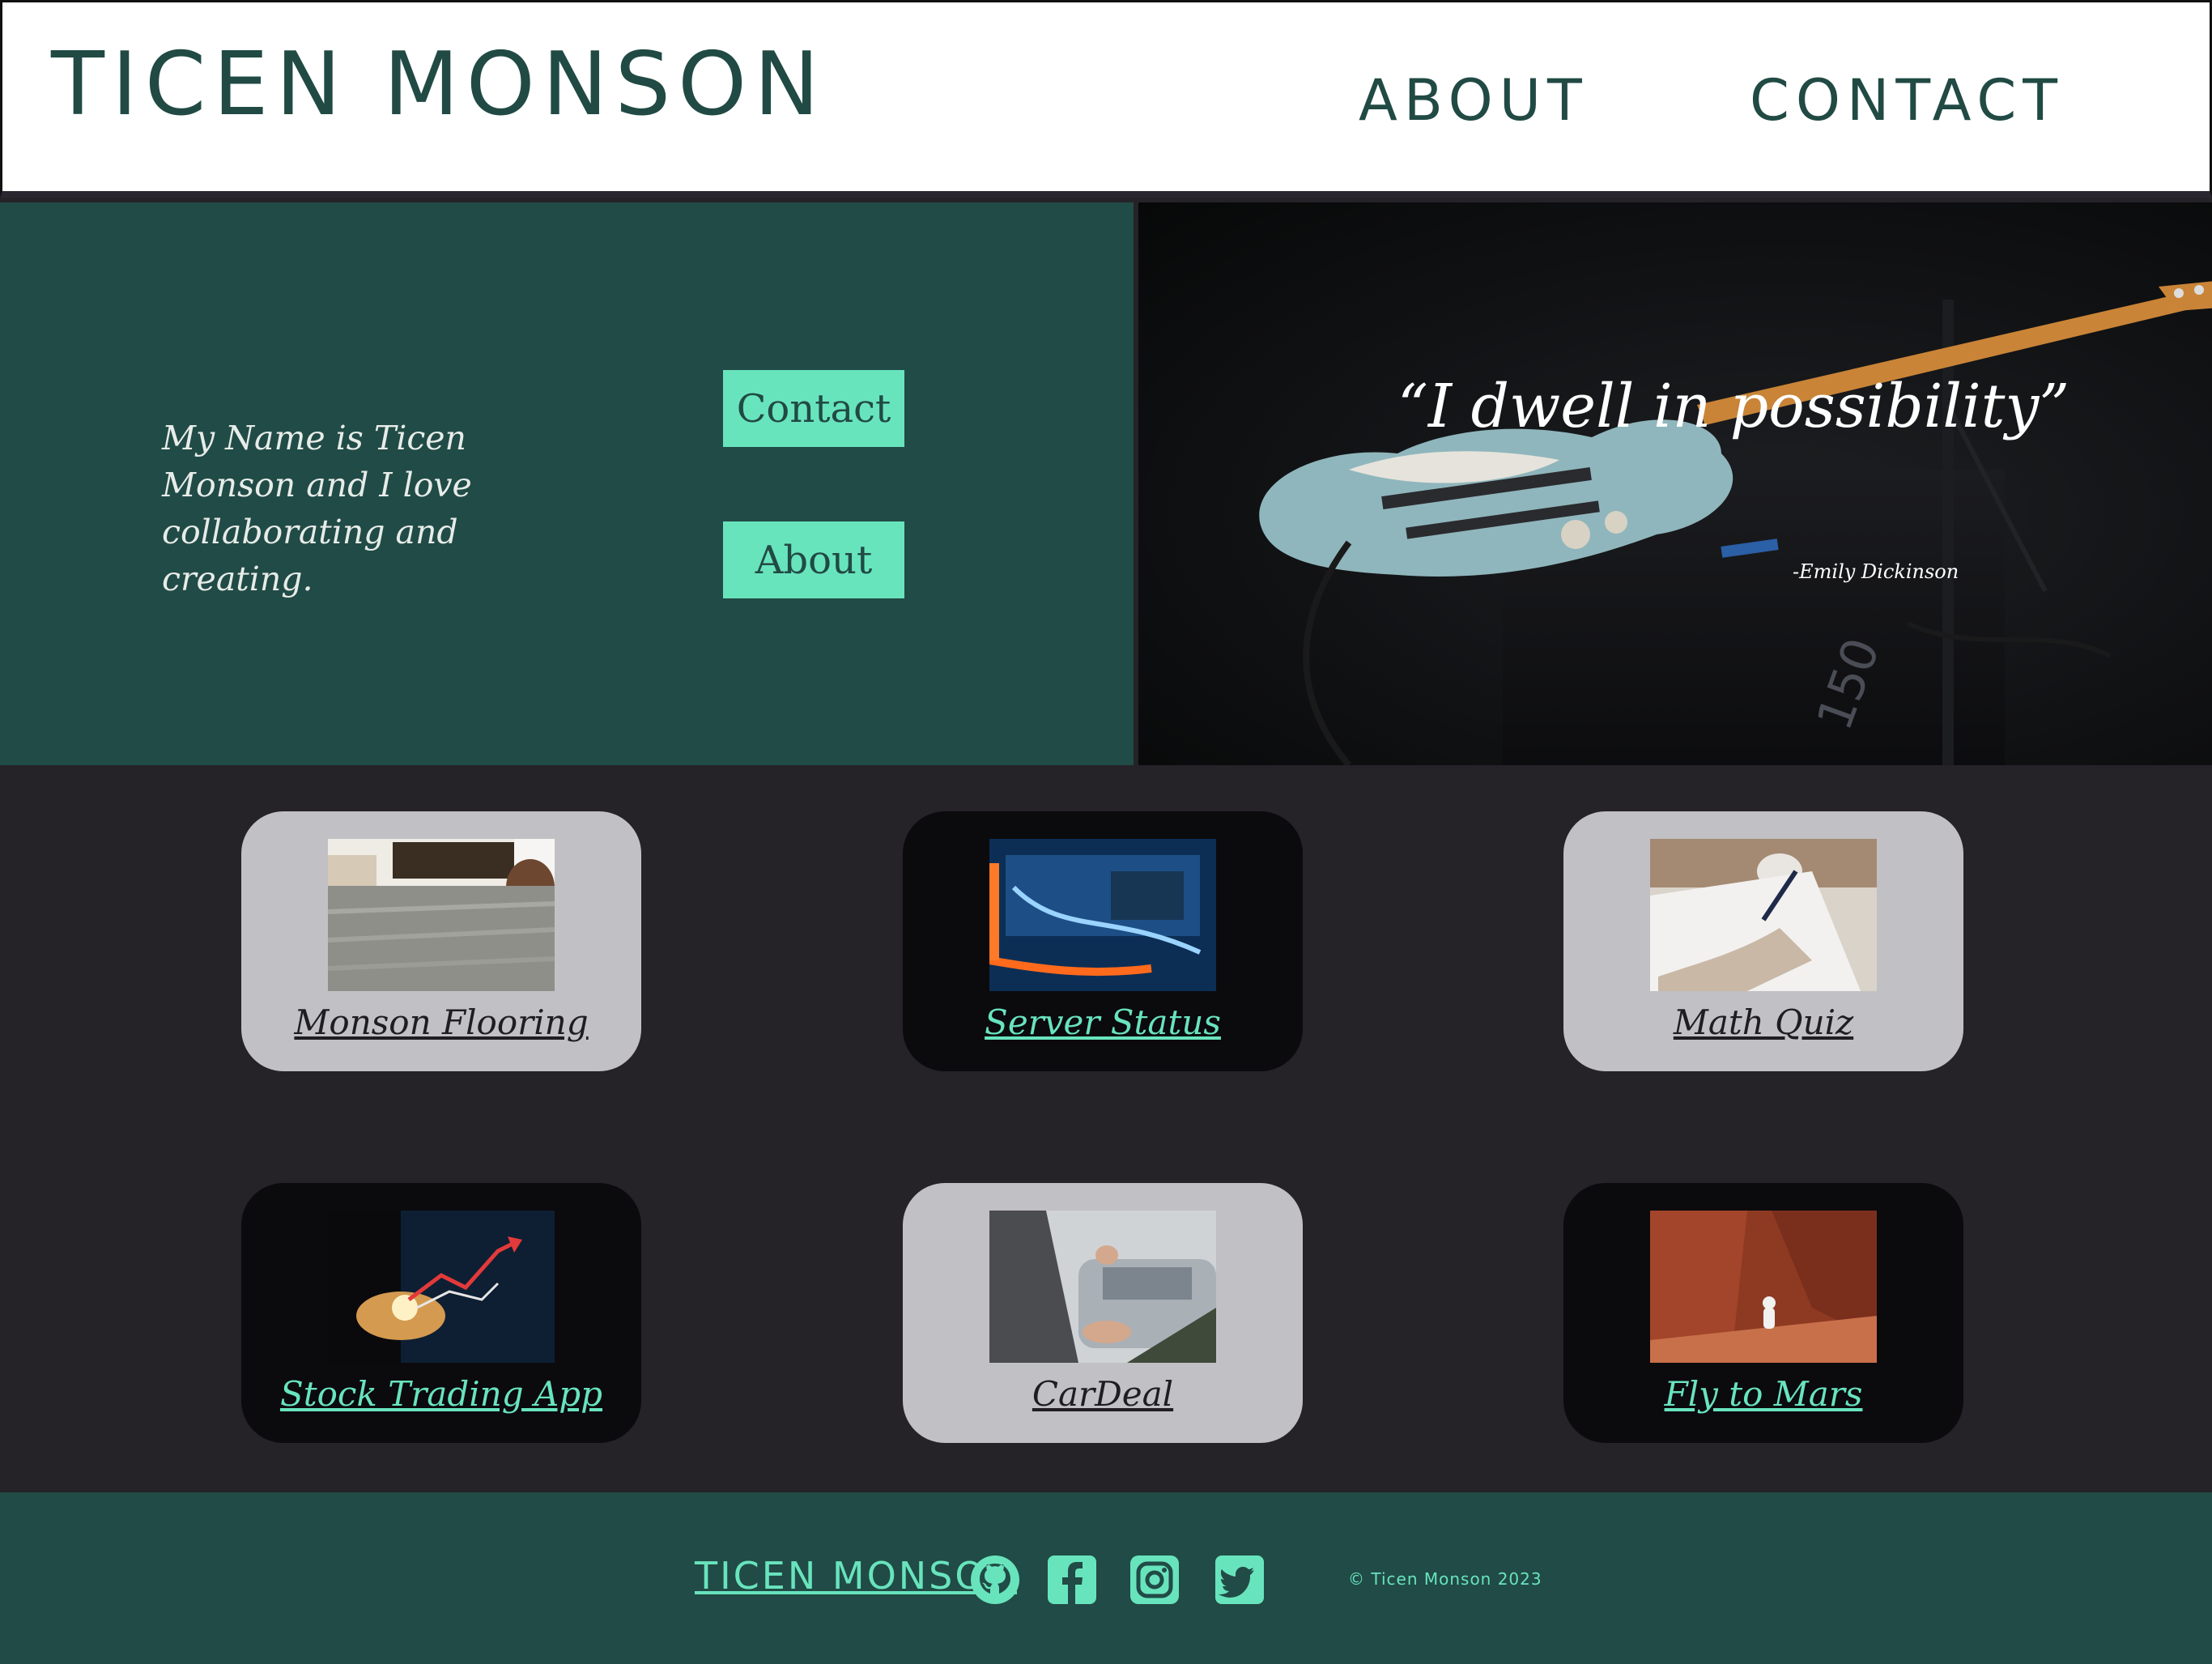 The height and width of the screenshot is (1664, 2212). I want to click on project-card-monson-flooring: Monson Flooring, so click(441, 941).